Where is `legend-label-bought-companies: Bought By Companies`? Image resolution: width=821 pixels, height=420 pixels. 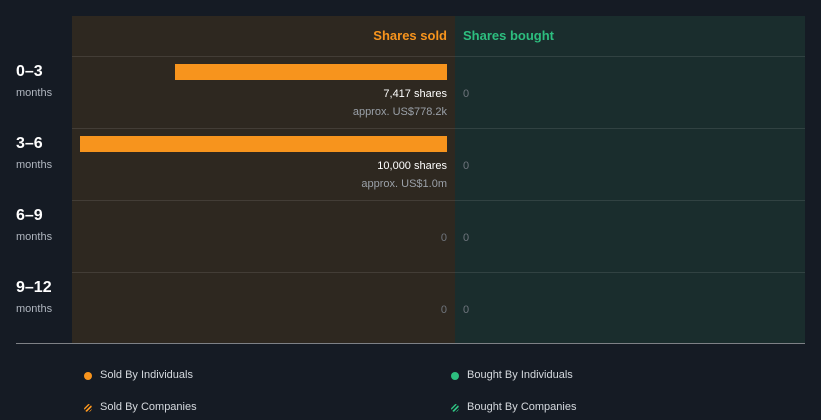
legend-label-bought-companies: Bought By Companies is located at coordinates (521, 407).